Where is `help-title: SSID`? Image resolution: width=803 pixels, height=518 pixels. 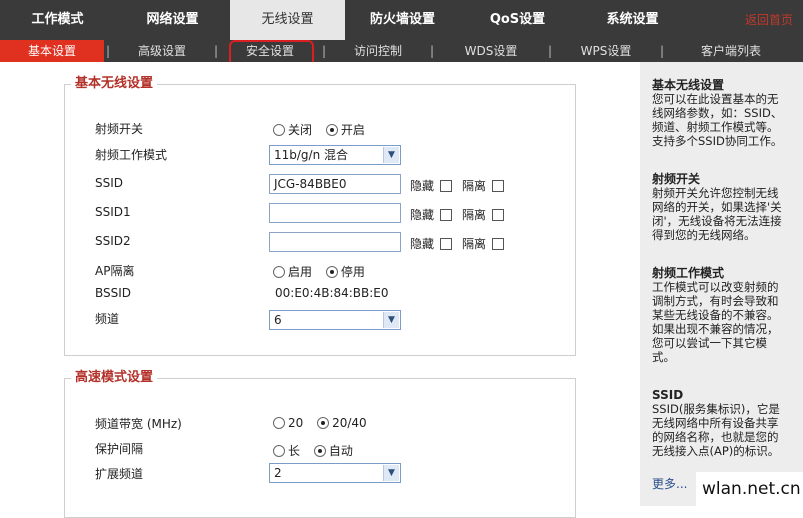 help-title: SSID is located at coordinates (668, 395).